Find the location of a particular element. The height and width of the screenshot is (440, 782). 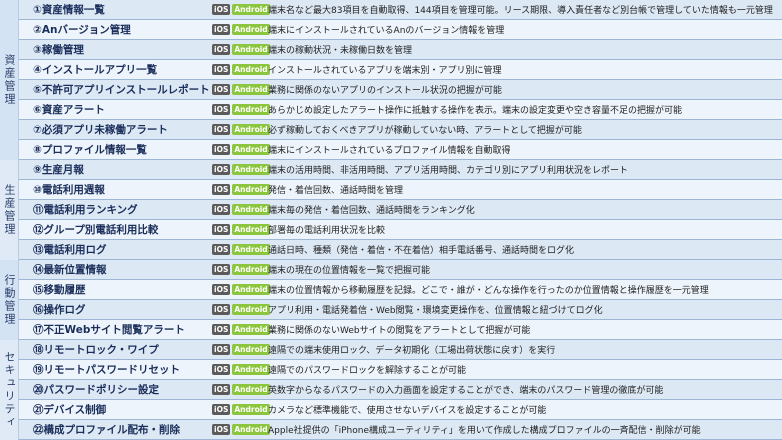

feature-name: ⑰不正Webサイト閲覧アラート is located at coordinates (109, 330).